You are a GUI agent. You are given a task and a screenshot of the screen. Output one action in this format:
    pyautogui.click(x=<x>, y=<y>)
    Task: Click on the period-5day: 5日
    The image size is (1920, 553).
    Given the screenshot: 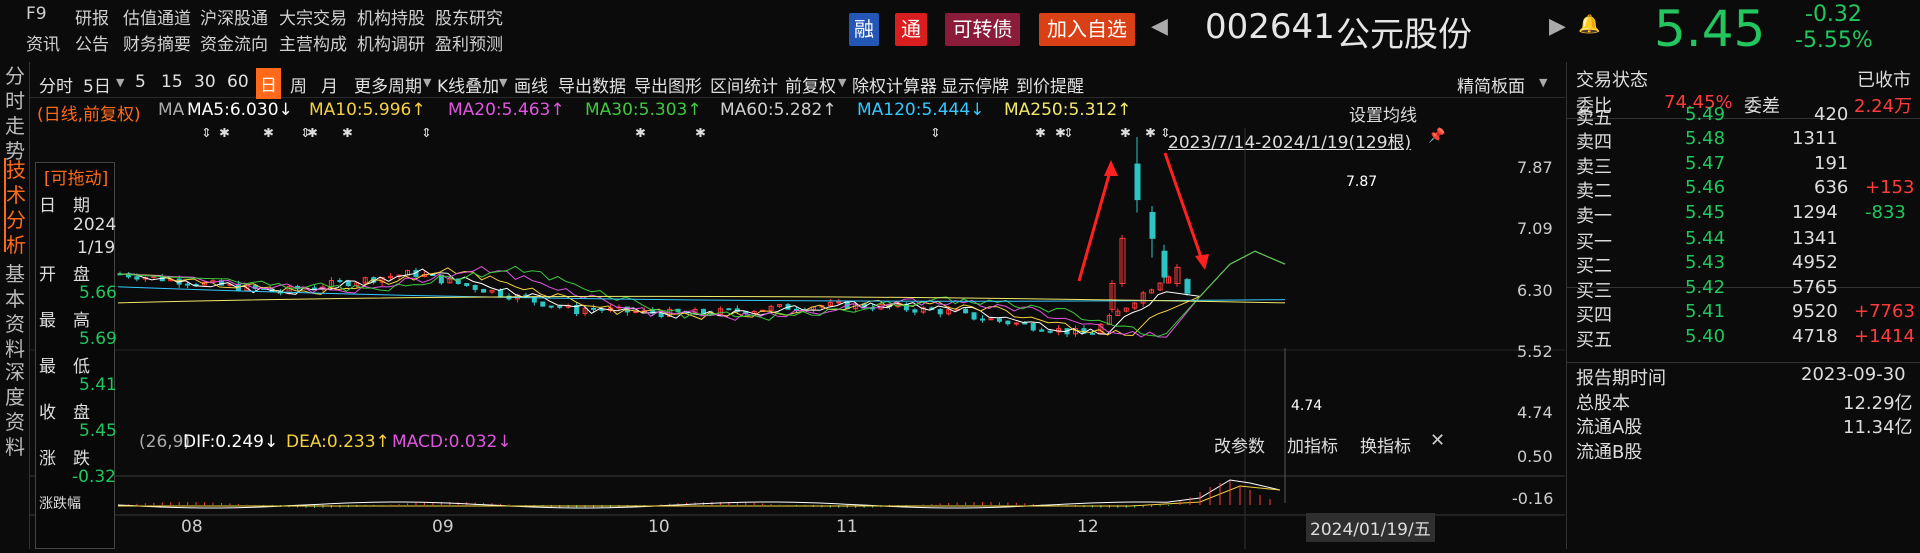 What is the action you would take?
    pyautogui.click(x=97, y=84)
    